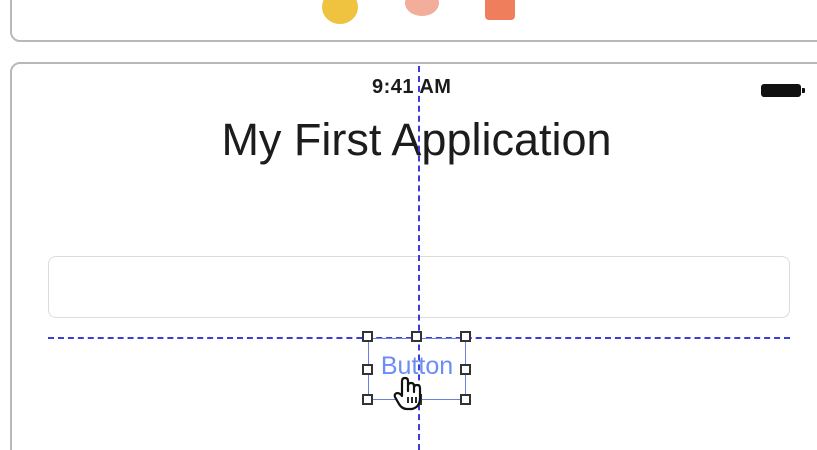  Describe the element at coordinates (412, 87) in the screenshot. I see `status-bar-time: 9:41 AM` at that location.